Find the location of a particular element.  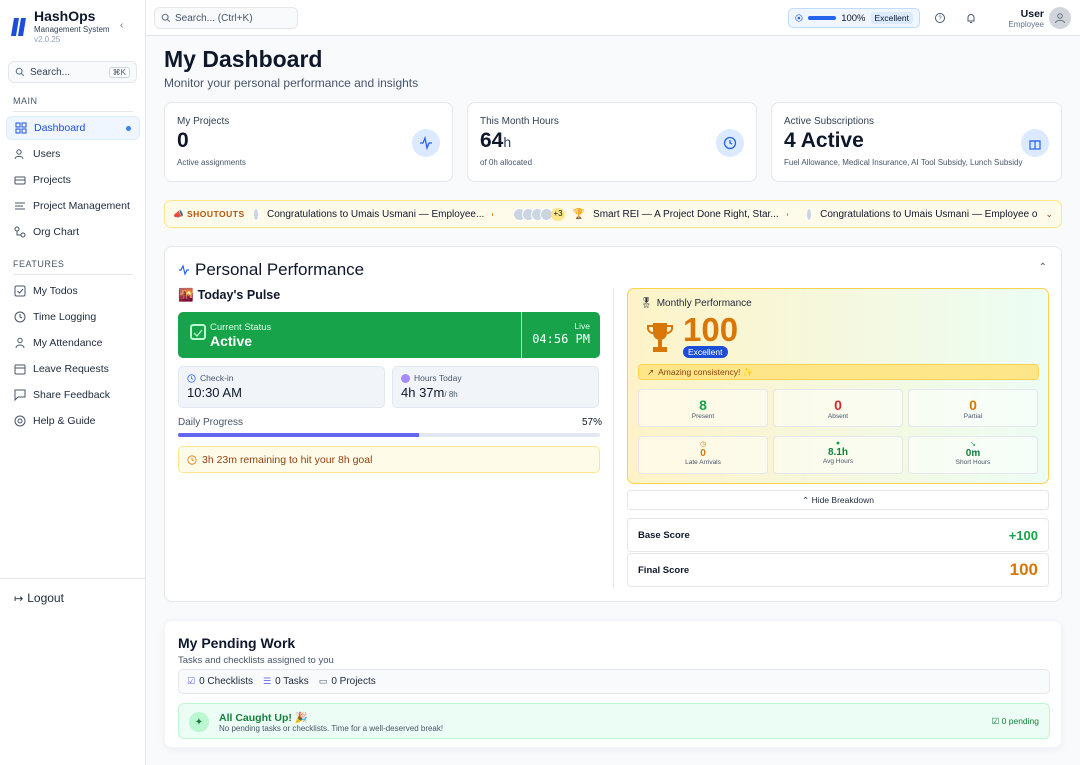

score-indicator: 100% Excellent is located at coordinates (854, 18).